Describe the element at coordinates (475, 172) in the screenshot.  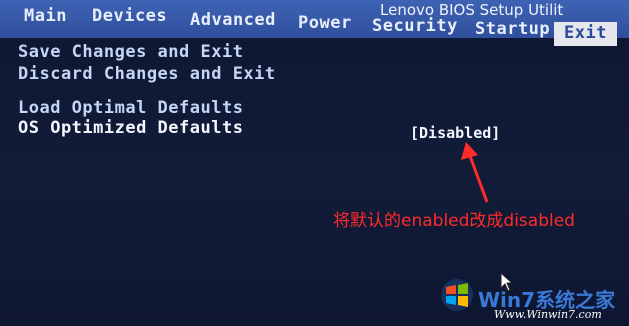
I see `annotation-arrow-icon` at that location.